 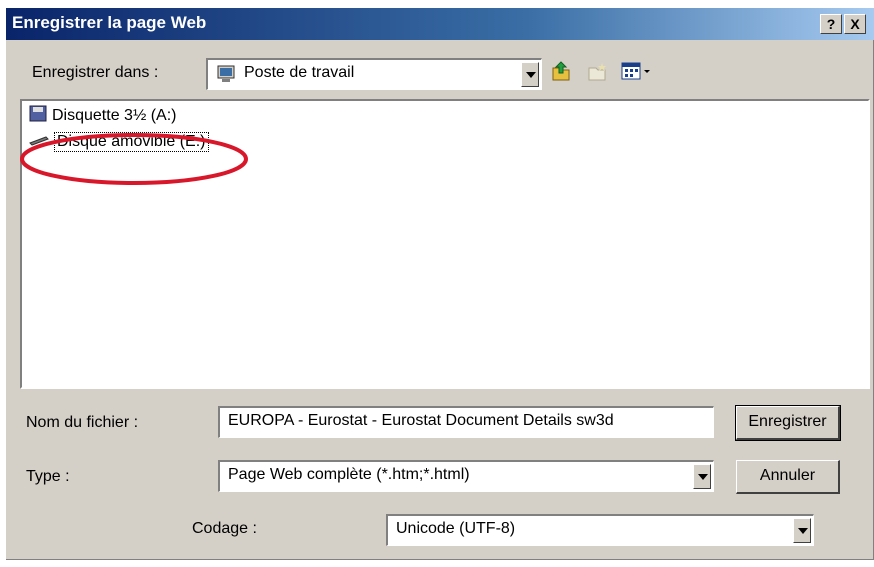 I want to click on view-menu-icon, so click(x=636, y=73).